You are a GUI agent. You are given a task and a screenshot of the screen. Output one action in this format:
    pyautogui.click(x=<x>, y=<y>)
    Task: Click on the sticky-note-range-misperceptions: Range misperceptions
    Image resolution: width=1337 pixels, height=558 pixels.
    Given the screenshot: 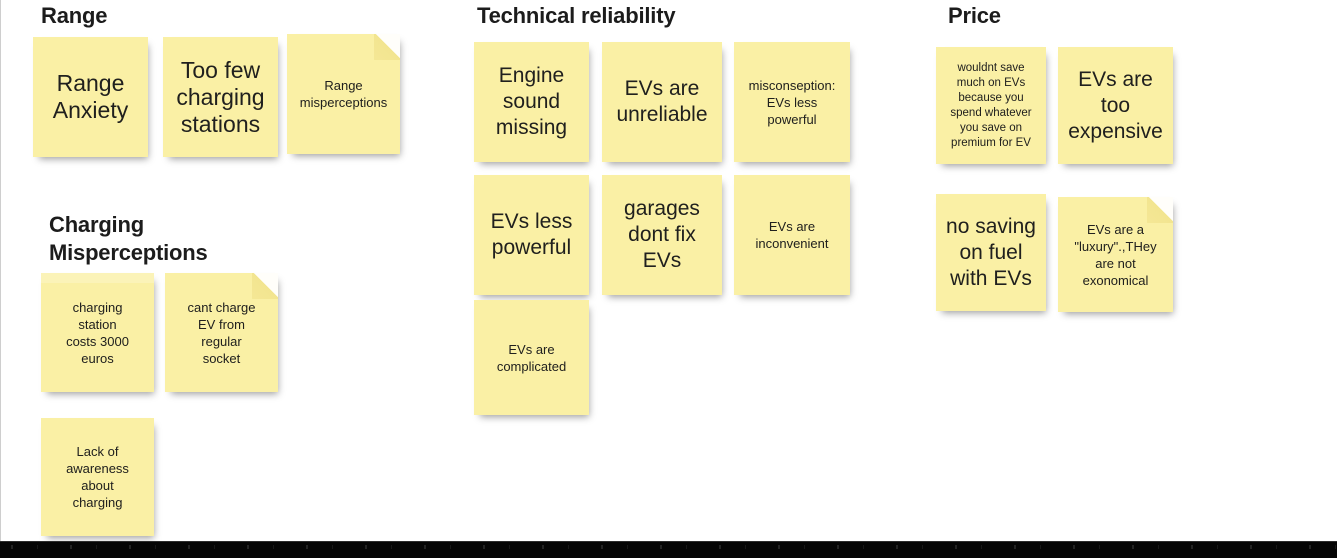 What is the action you would take?
    pyautogui.click(x=343, y=94)
    